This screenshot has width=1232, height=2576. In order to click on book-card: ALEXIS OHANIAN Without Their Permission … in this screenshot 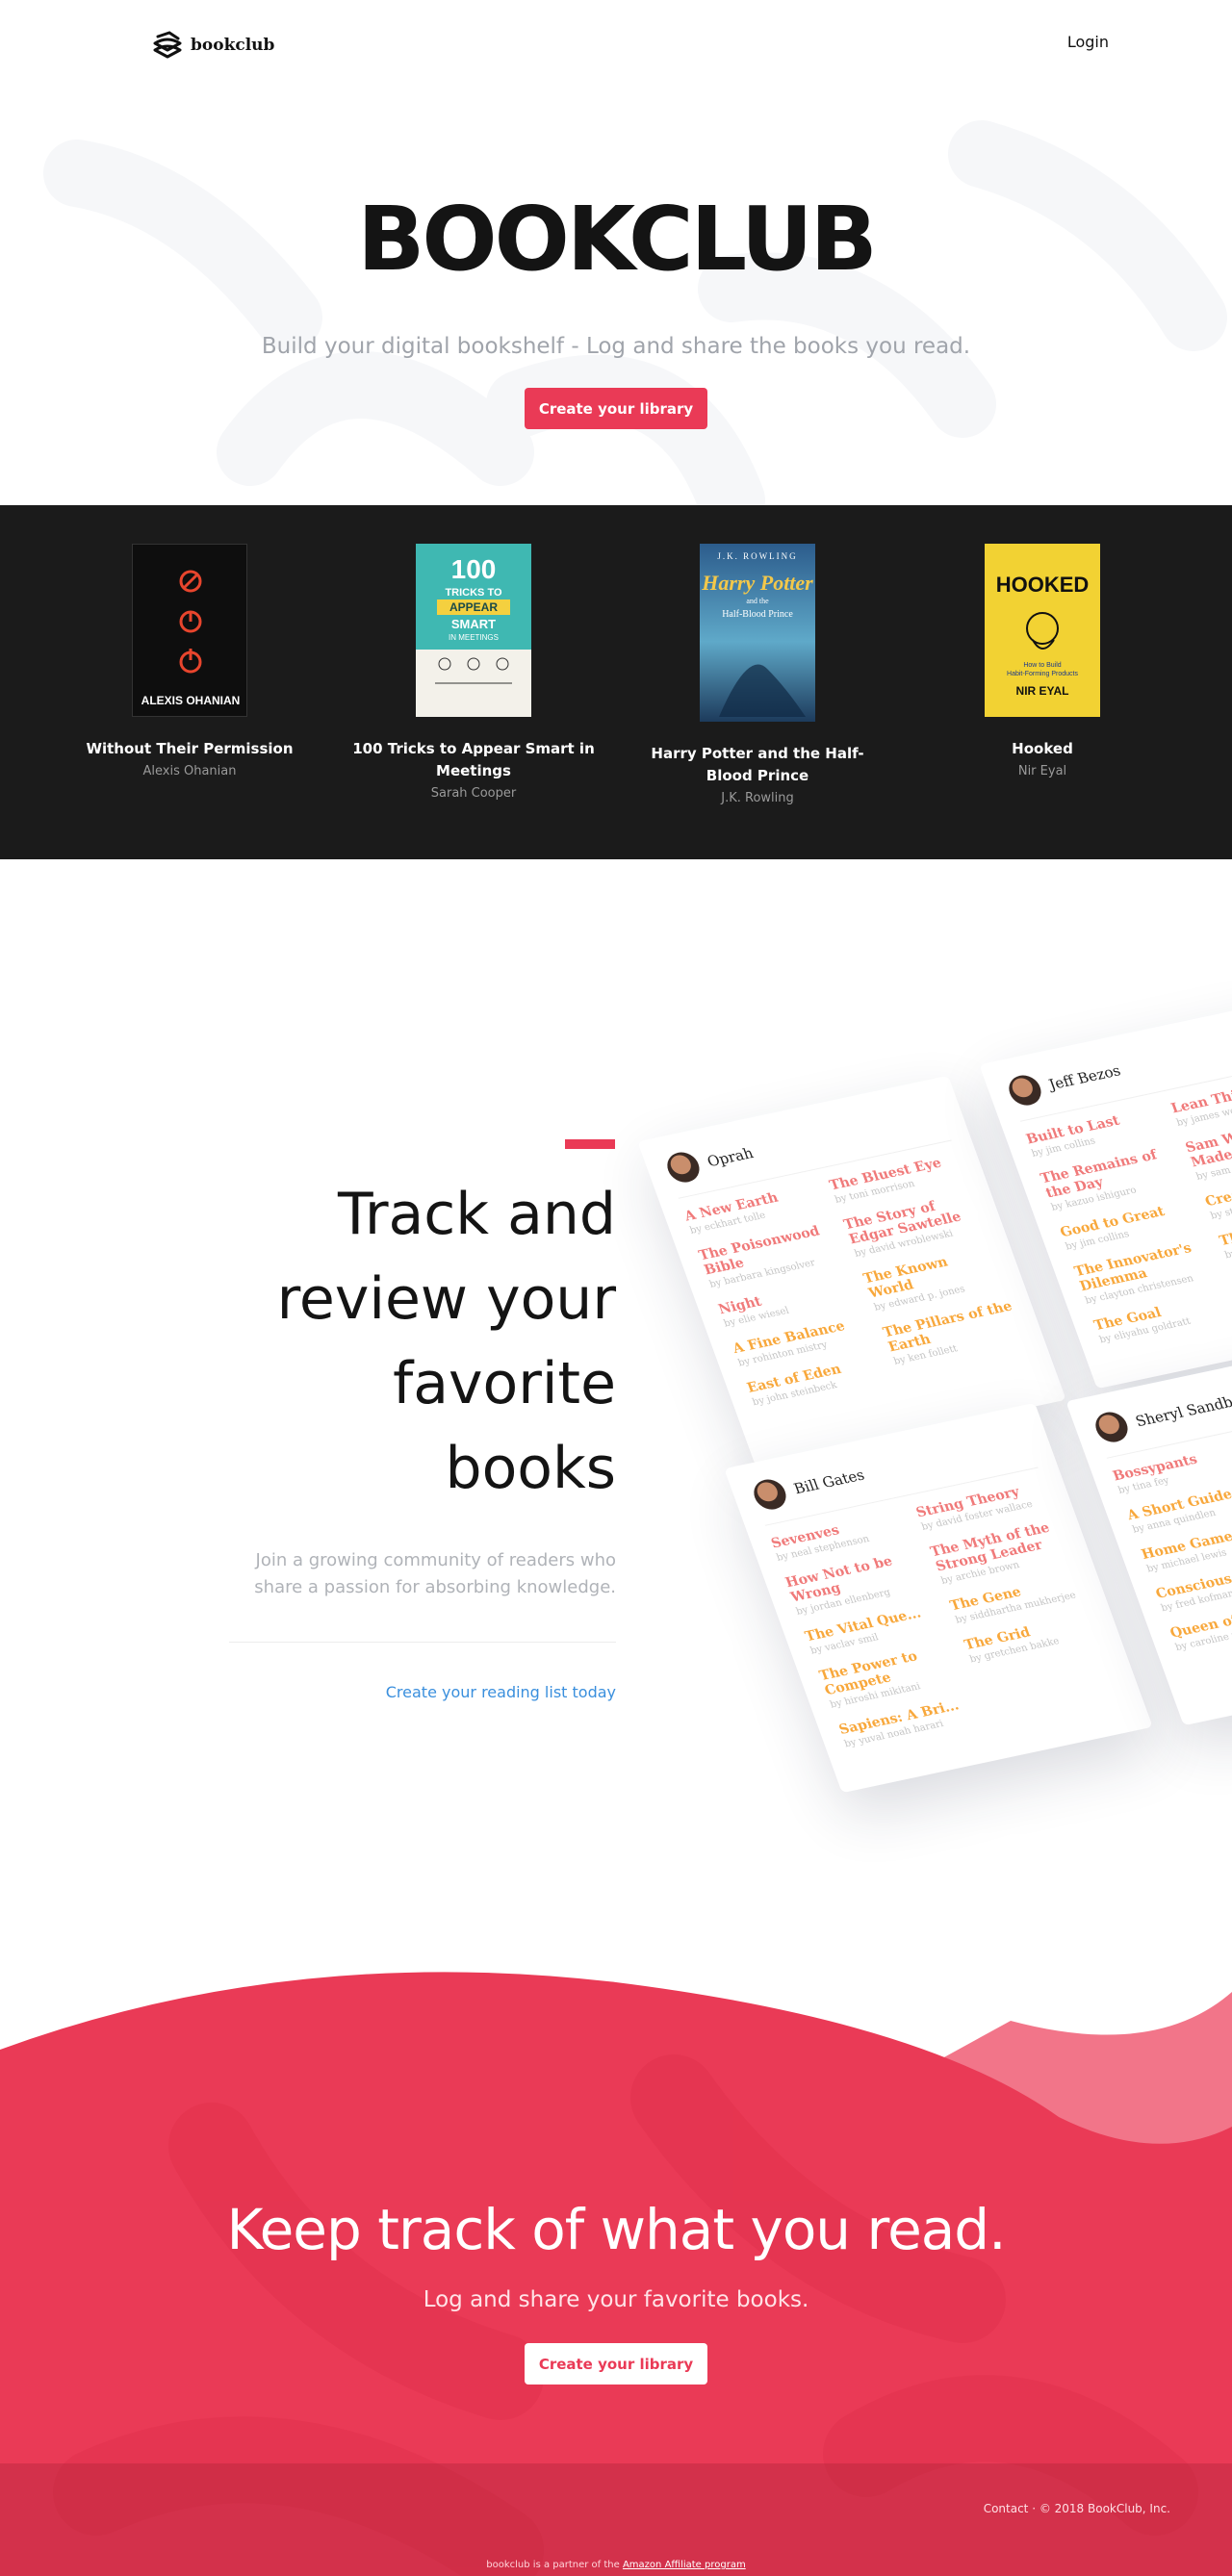, I will do `click(189, 661)`.